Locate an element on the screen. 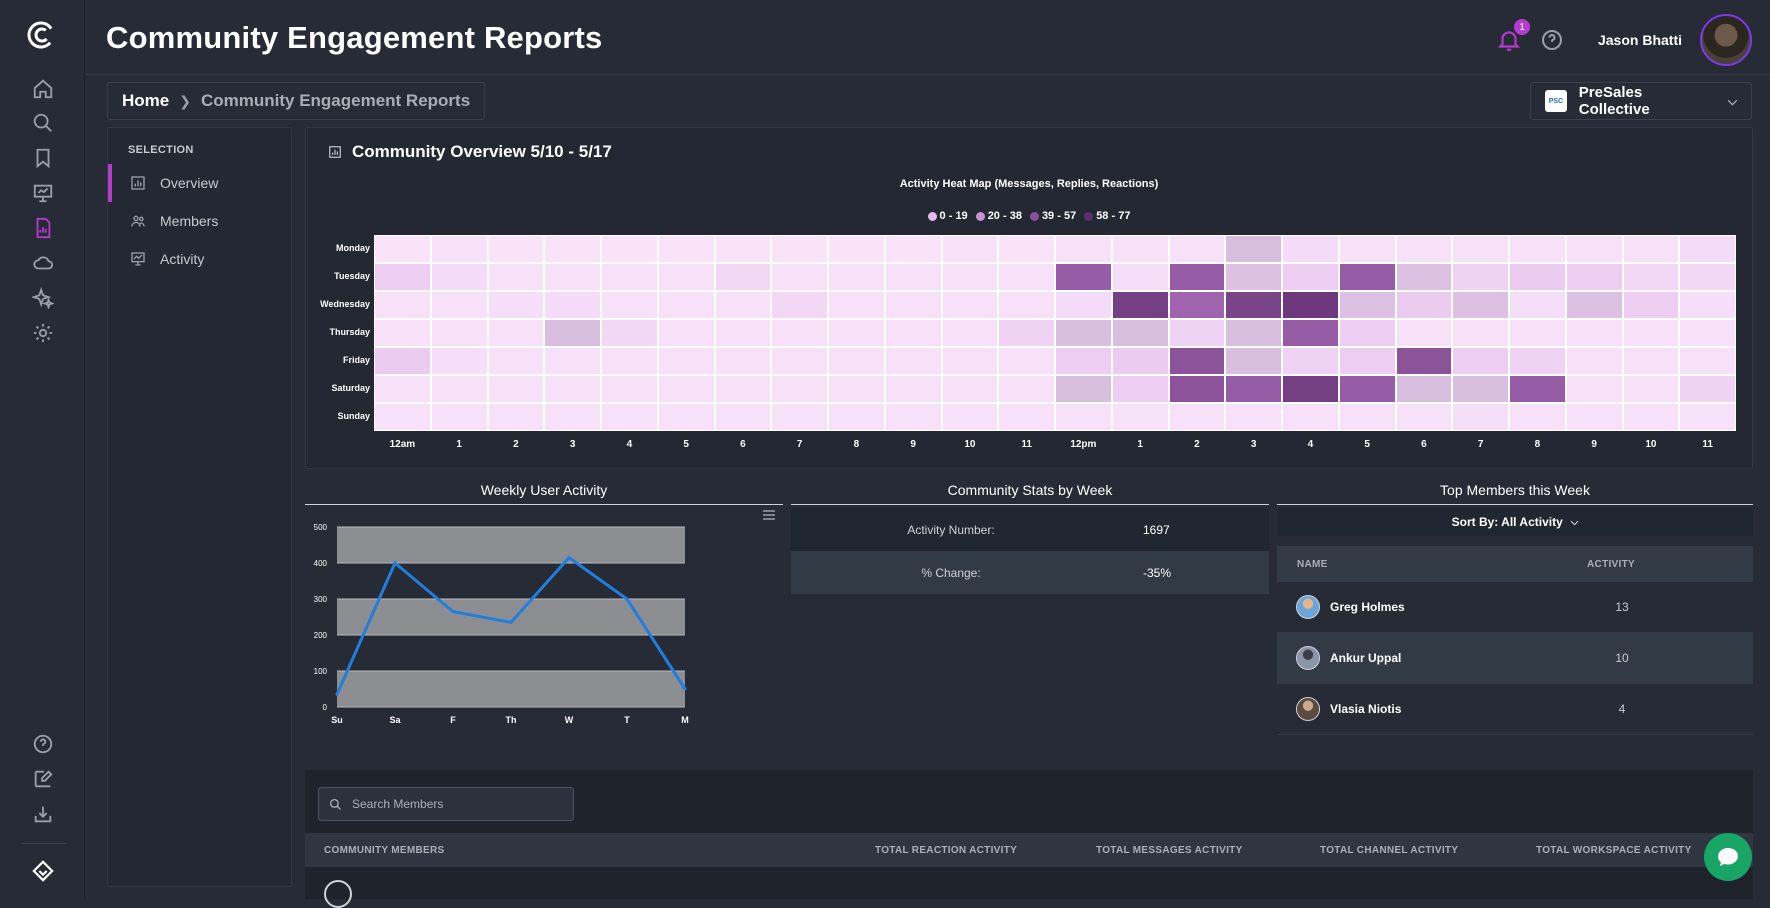 The width and height of the screenshot is (1770, 908). column-header-reaction-activity: TOTAL REACTION ACTIVITY is located at coordinates (946, 850).